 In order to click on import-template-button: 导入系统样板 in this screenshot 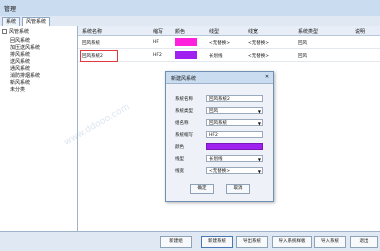, I will do `click(292, 242)`.